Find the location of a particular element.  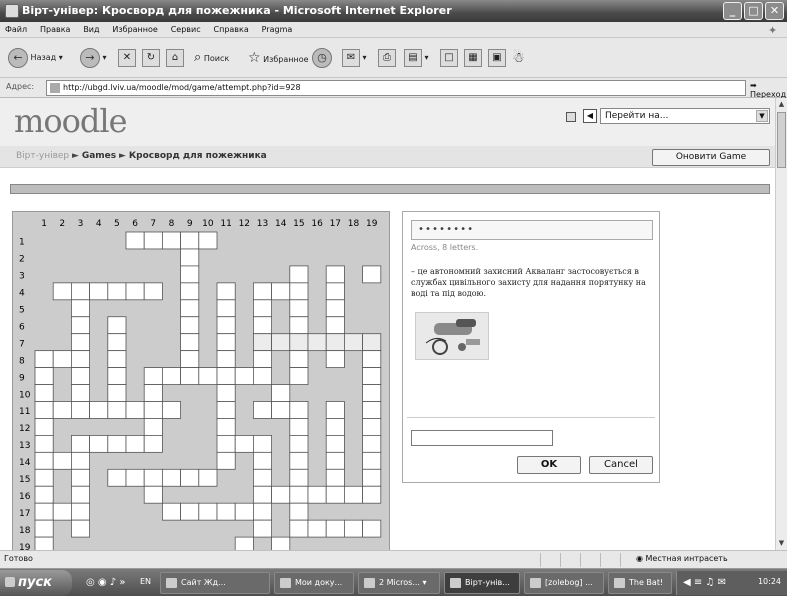

forward-button: → ▾ is located at coordinates (93, 58).